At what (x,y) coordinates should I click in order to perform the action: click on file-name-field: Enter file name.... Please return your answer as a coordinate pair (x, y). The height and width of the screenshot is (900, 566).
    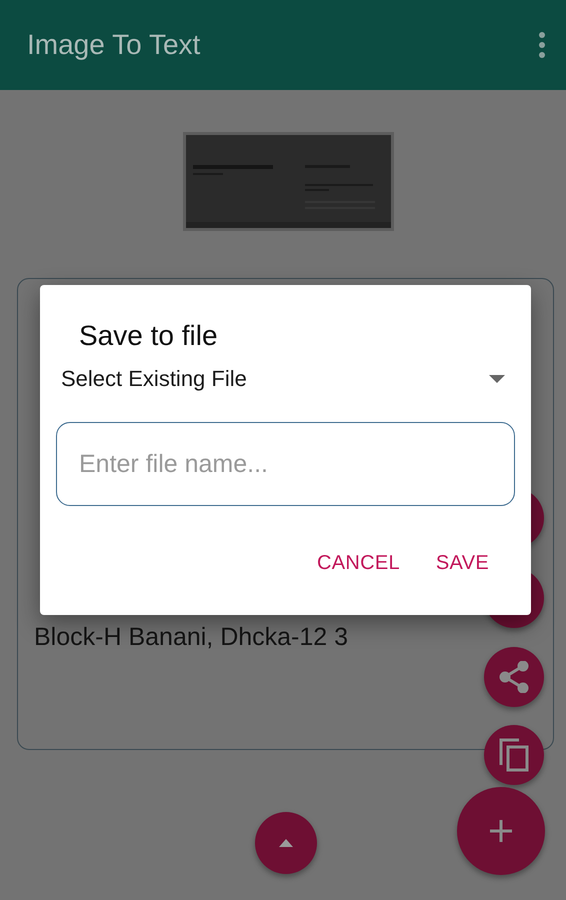
    Looking at the image, I should click on (285, 464).